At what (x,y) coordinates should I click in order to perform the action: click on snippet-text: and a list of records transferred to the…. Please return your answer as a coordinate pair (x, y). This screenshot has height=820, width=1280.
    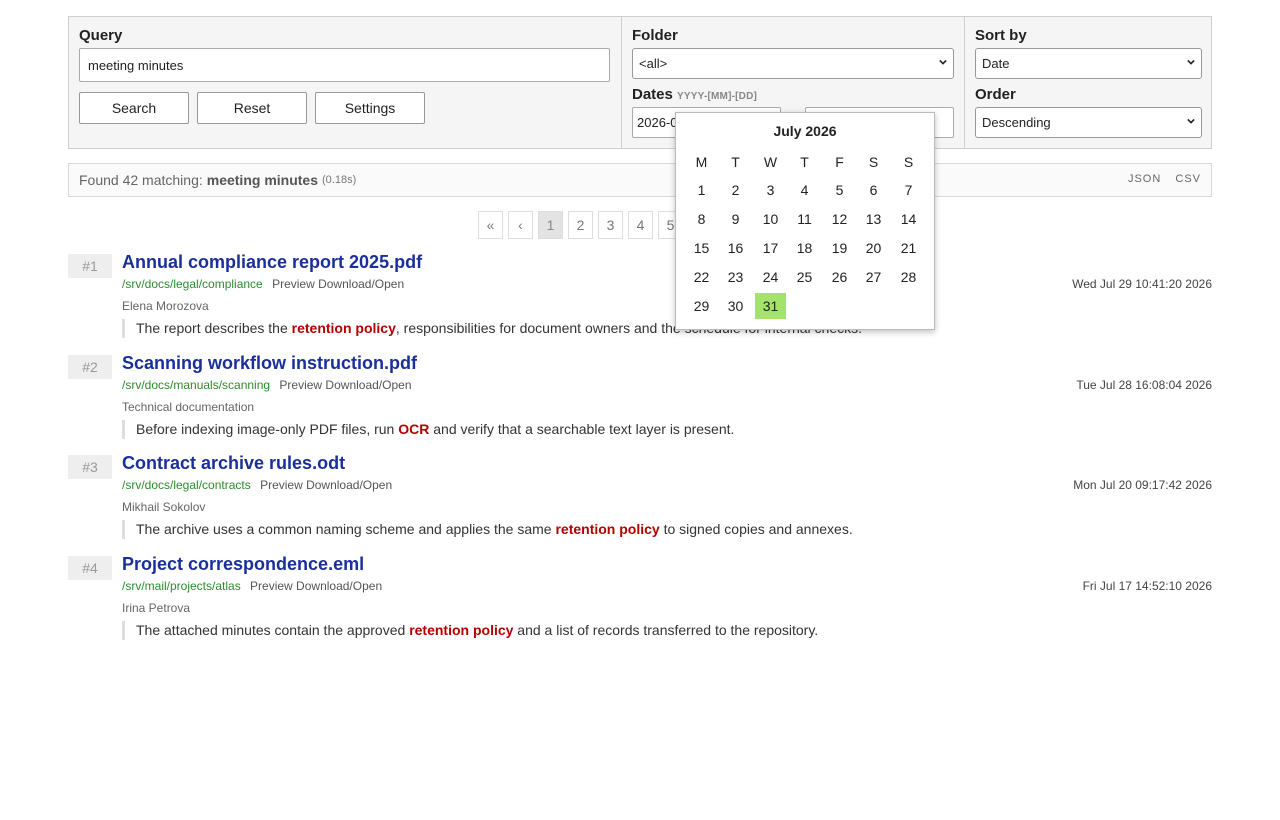
    Looking at the image, I should click on (666, 630).